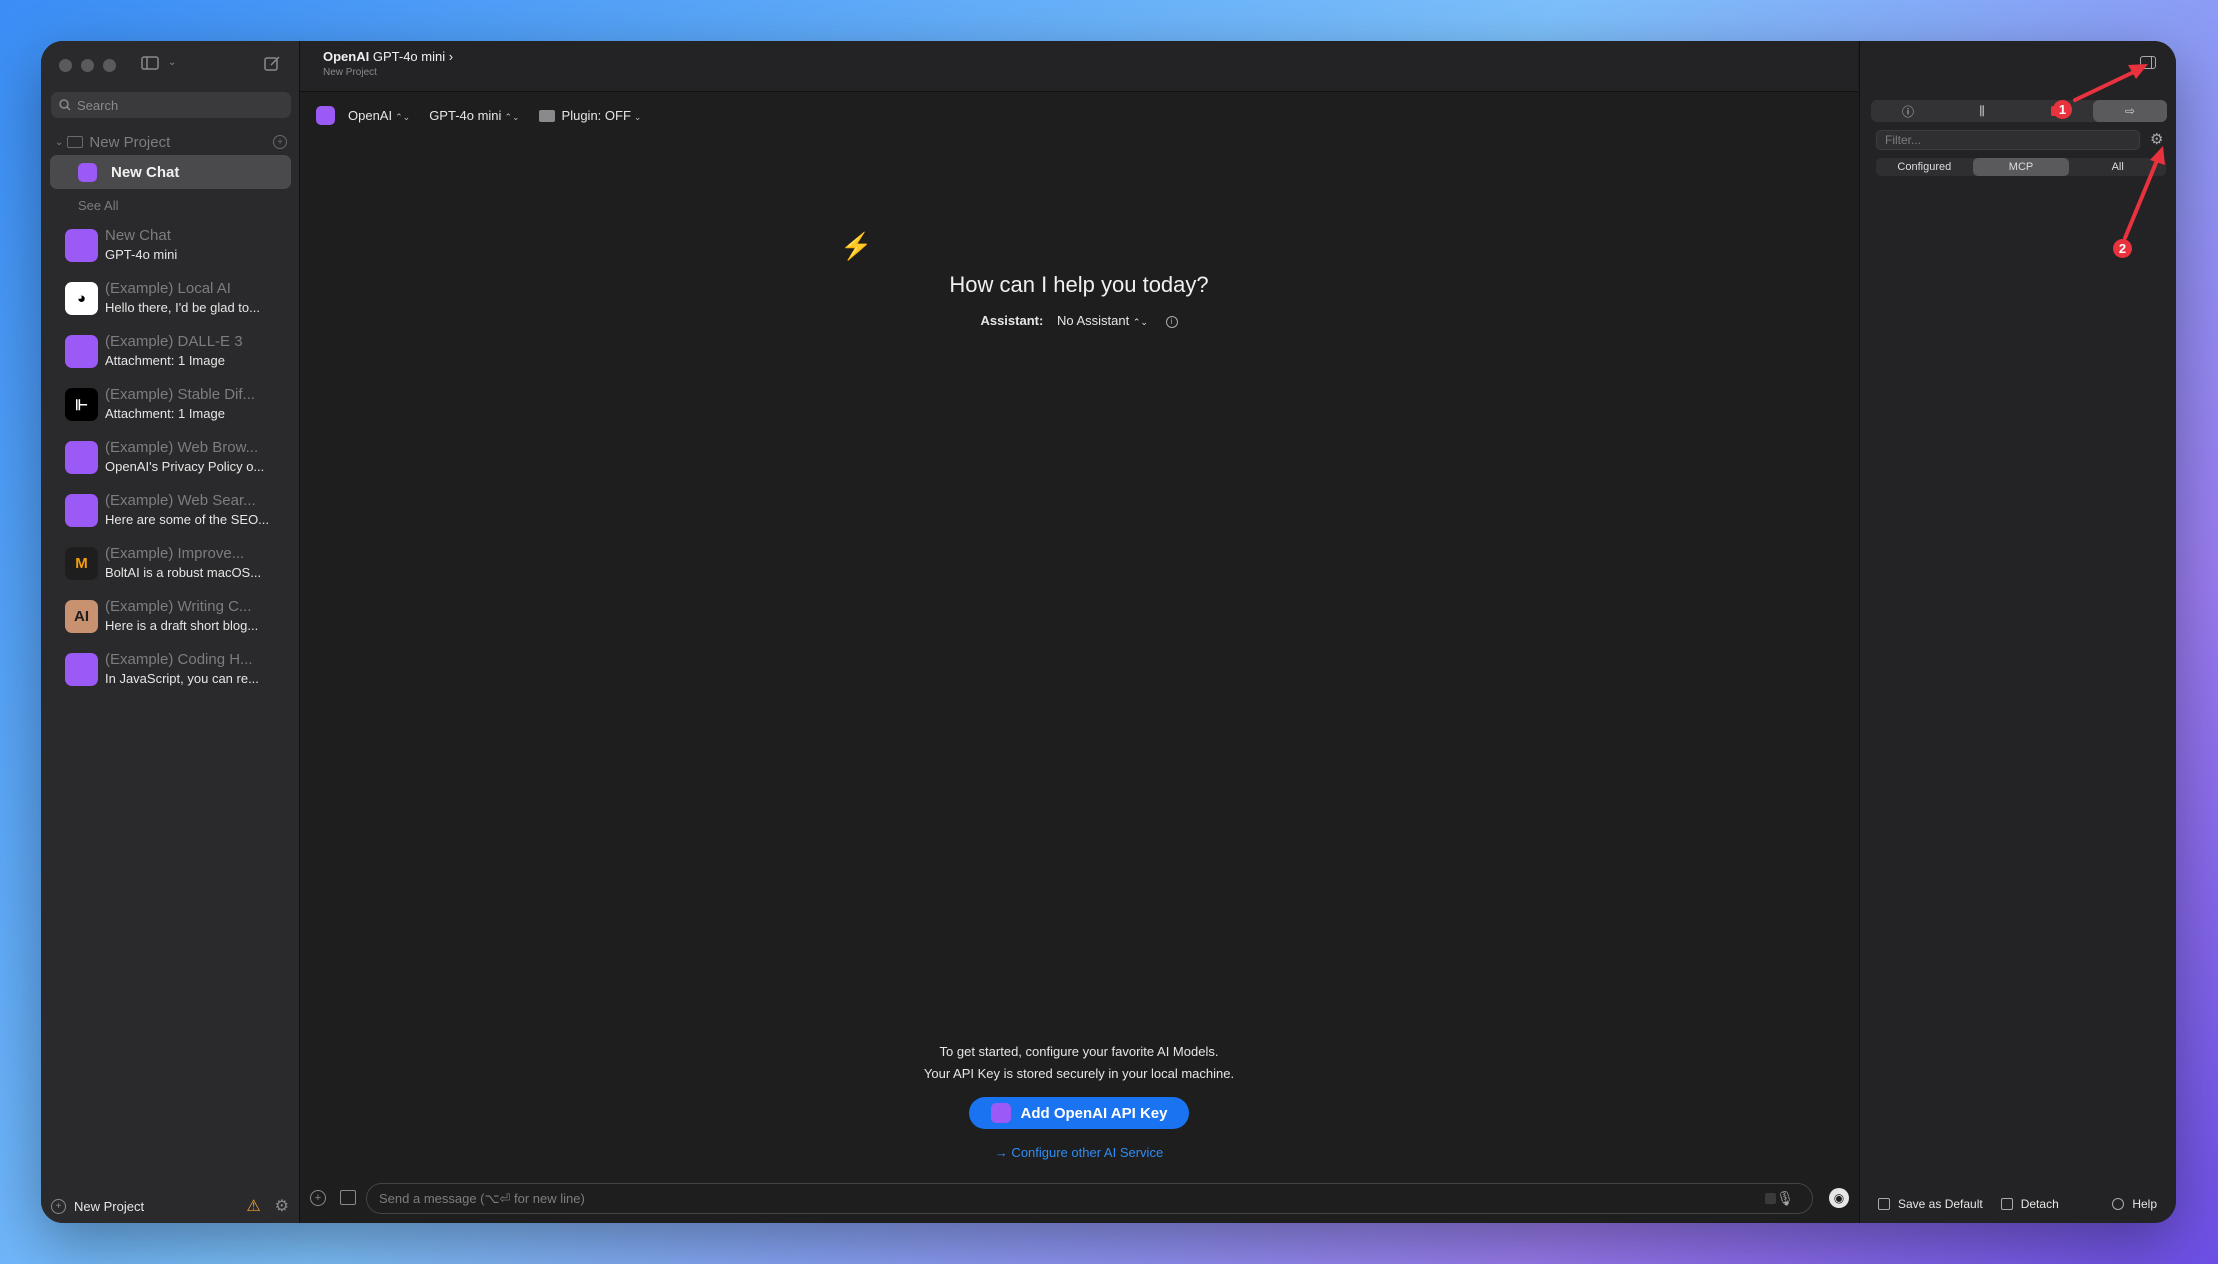 The height and width of the screenshot is (1264, 2218). I want to click on assistant-label: Assistant:, so click(1012, 320).